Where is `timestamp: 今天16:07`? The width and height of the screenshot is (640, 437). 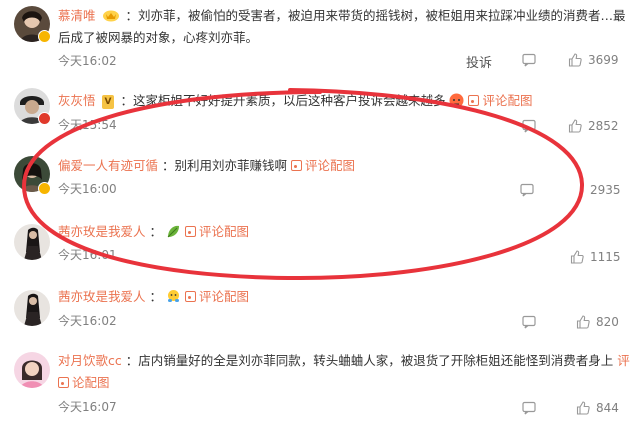
timestamp: 今天16:07 is located at coordinates (87, 407).